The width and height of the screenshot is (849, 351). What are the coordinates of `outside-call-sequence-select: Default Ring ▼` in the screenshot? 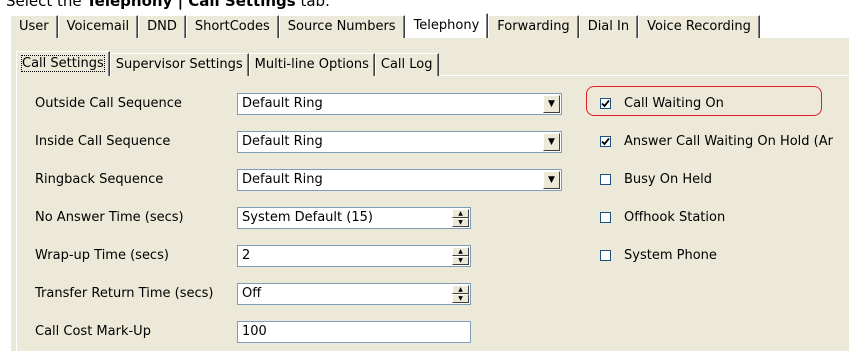 It's located at (399, 104).